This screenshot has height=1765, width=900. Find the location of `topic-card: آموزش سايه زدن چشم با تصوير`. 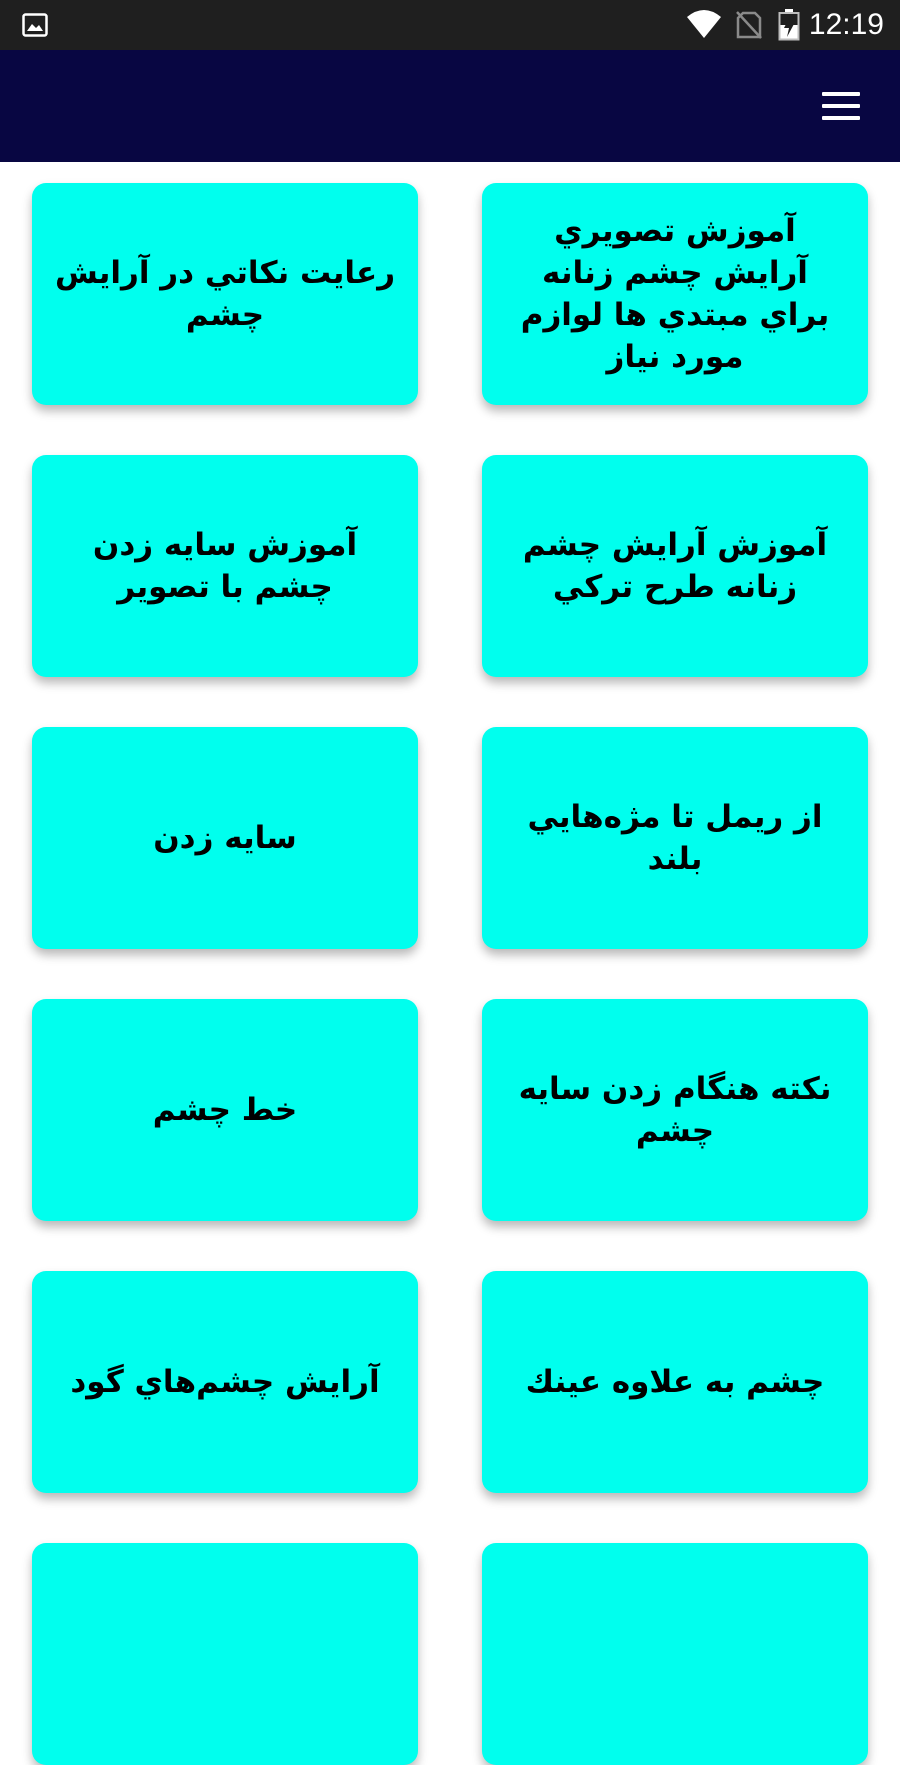

topic-card: آموزش سايه زدن چشم با تصوير is located at coordinates (225, 566).